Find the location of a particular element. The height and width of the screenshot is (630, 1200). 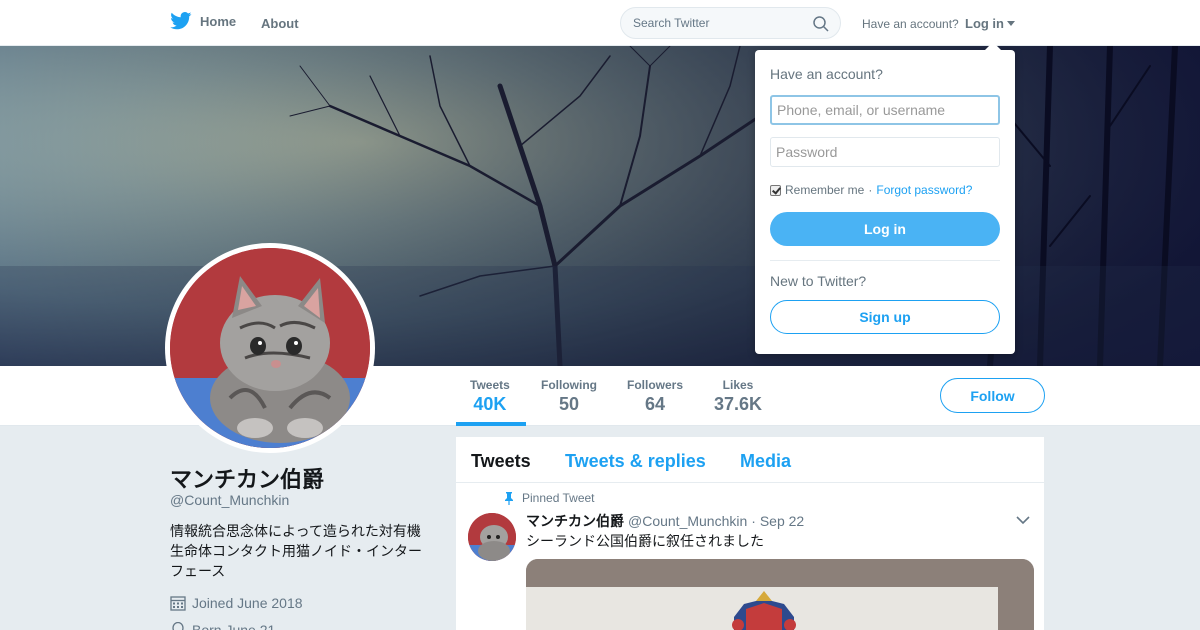

pinned-tweet-text: Pinned Tweet is located at coordinates (558, 498).